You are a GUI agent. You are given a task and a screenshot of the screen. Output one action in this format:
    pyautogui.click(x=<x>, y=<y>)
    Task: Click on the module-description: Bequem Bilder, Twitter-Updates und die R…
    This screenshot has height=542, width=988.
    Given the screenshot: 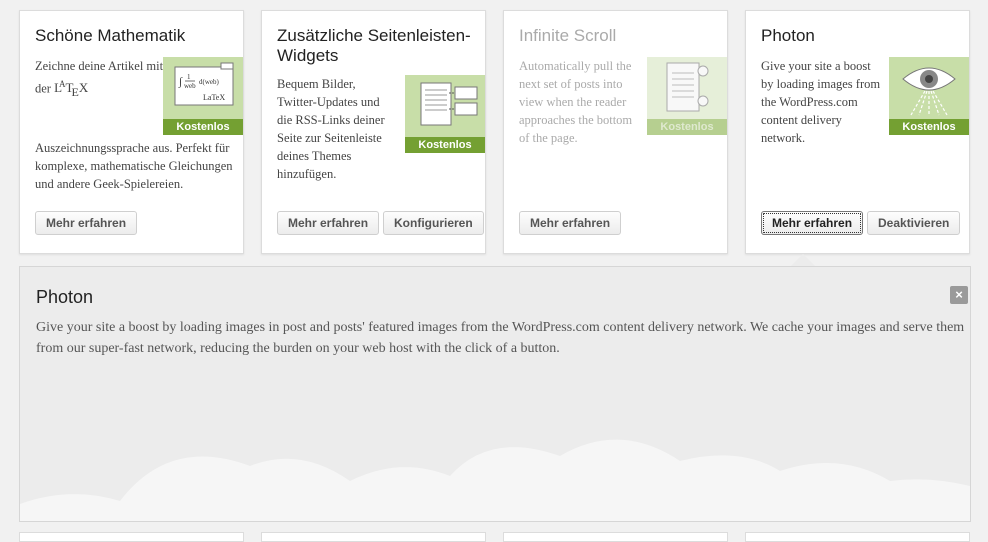 What is the action you would take?
    pyautogui.click(x=331, y=129)
    